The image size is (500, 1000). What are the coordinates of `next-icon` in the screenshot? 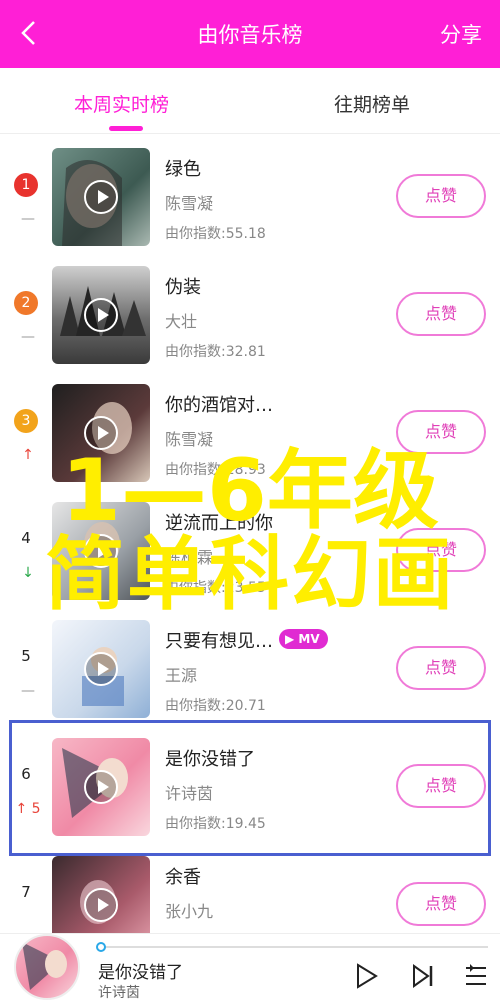 It's located at (423, 976).